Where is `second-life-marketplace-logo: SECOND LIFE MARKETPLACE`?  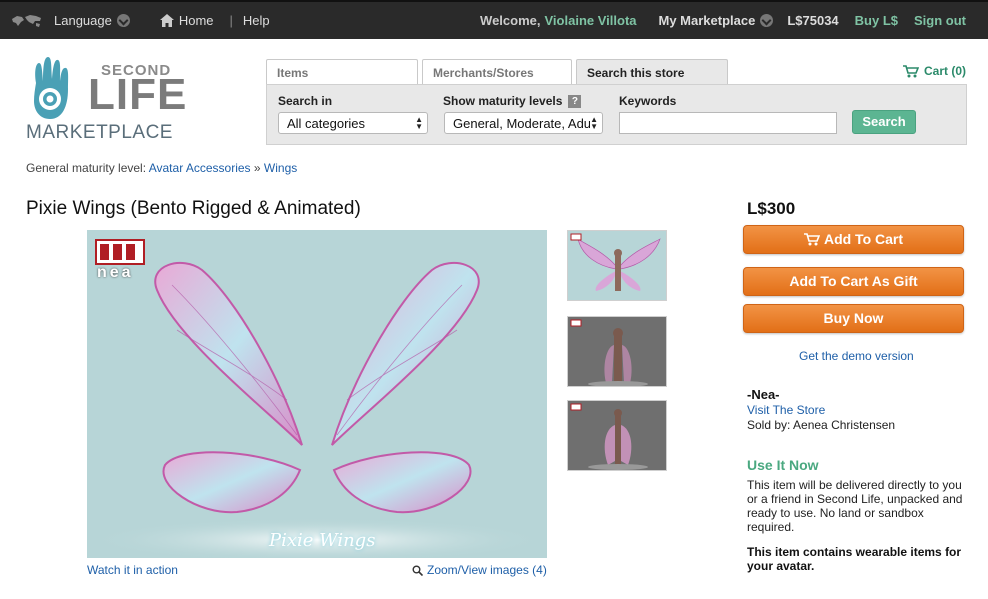
second-life-marketplace-logo: SECOND LIFE MARKETPLACE is located at coordinates (106, 99).